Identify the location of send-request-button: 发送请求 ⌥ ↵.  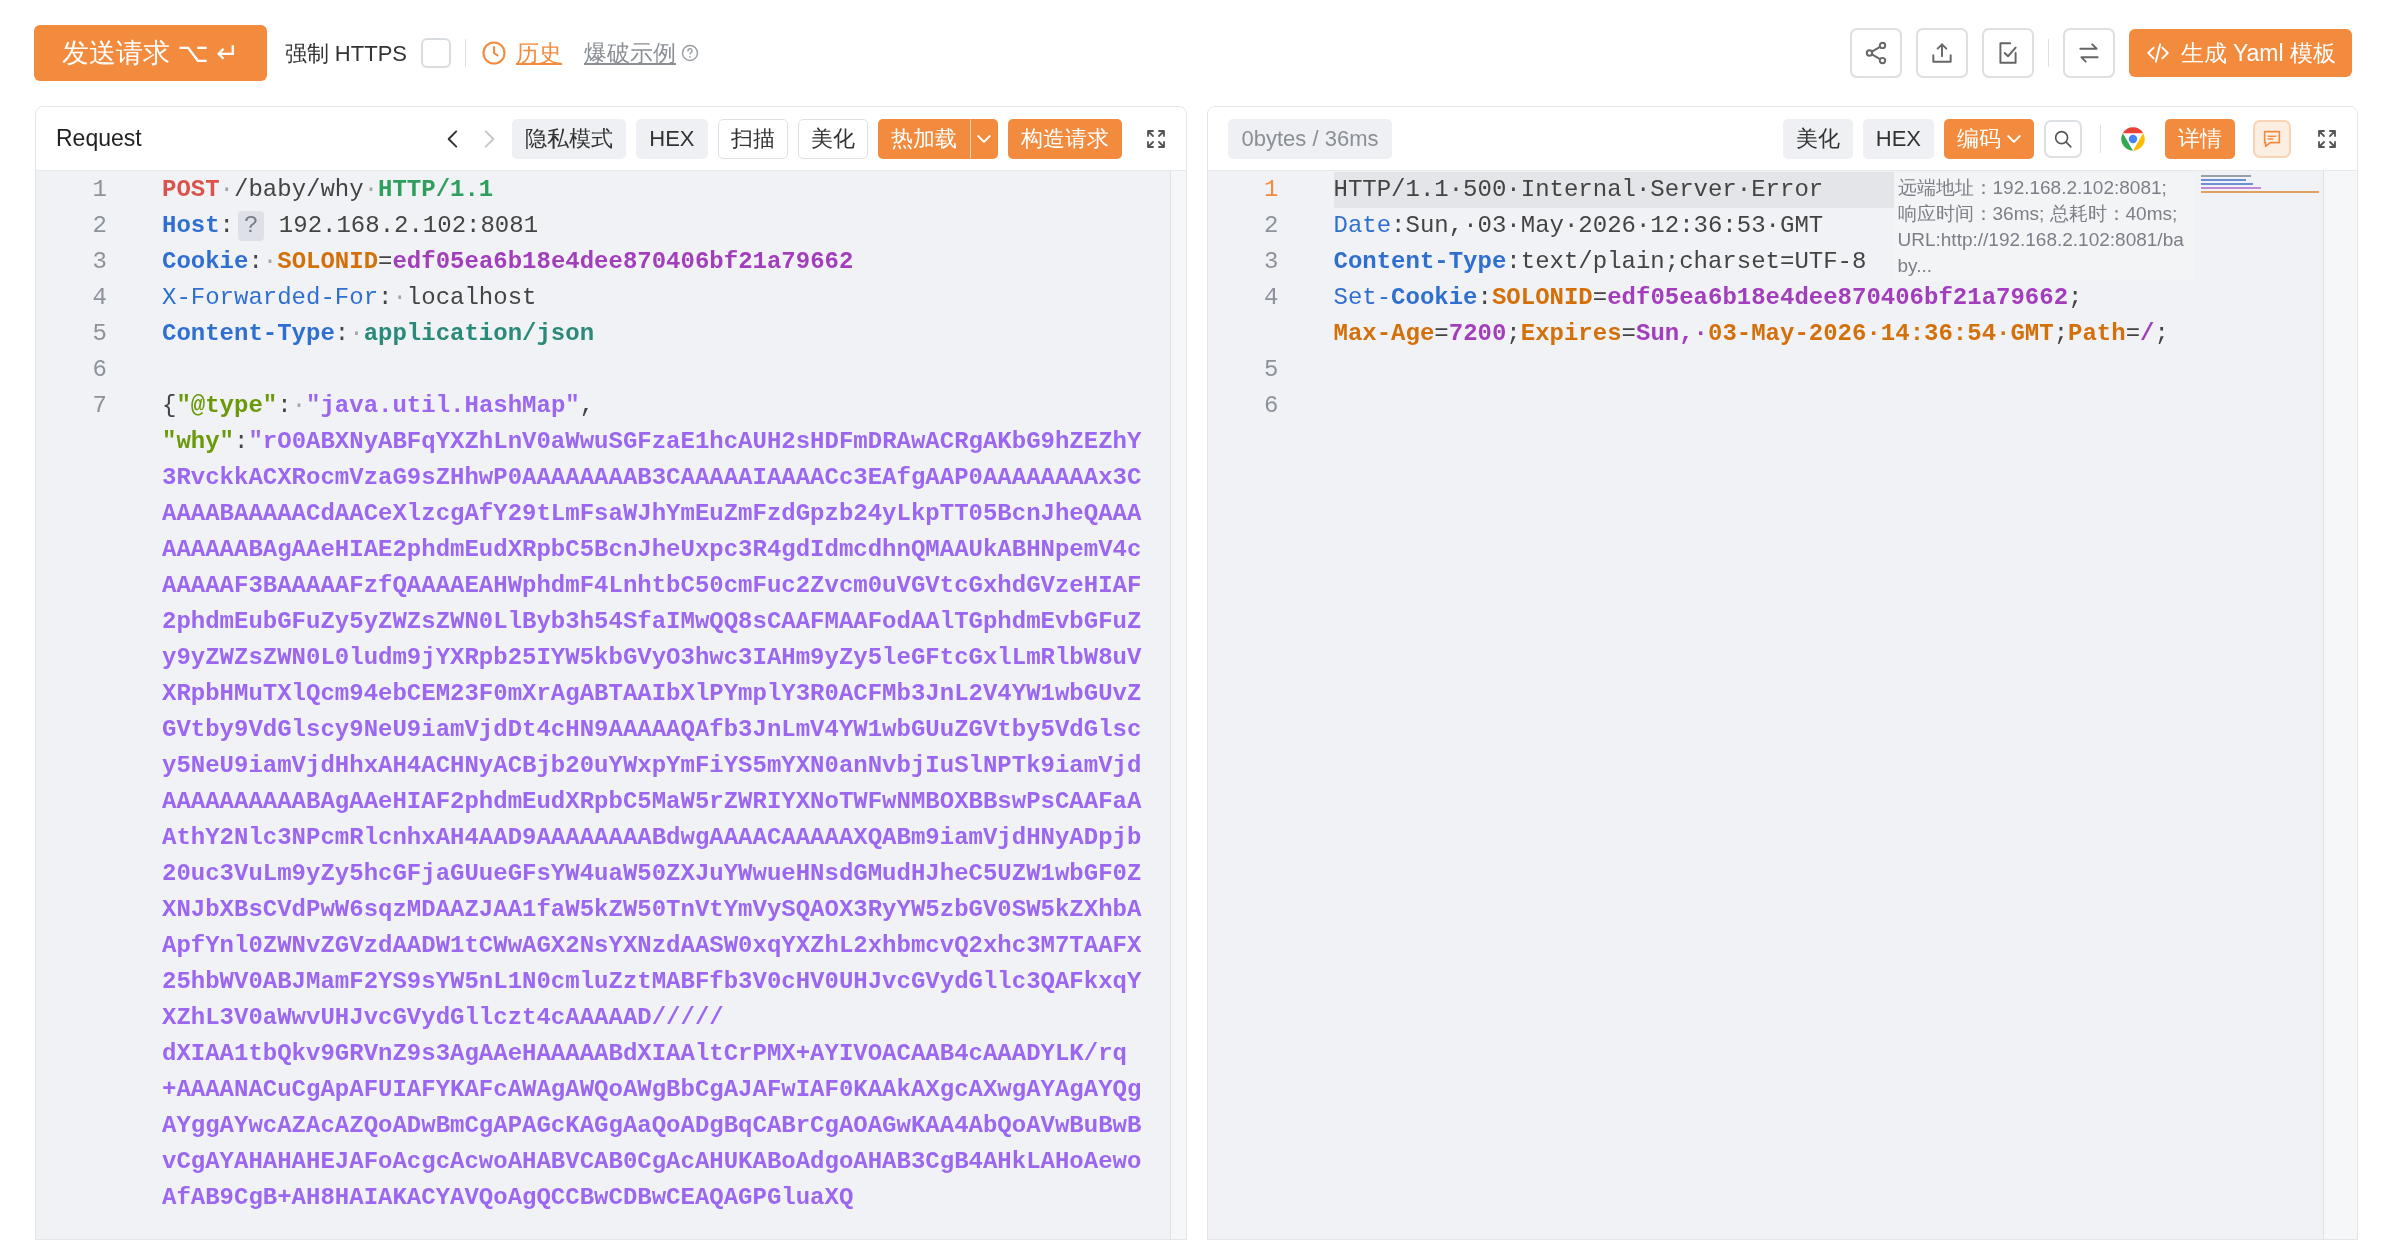
(150, 53).